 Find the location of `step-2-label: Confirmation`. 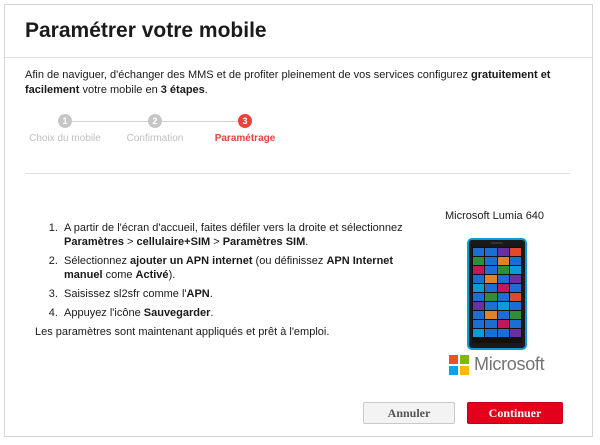

step-2-label: Confirmation is located at coordinates (155, 138).